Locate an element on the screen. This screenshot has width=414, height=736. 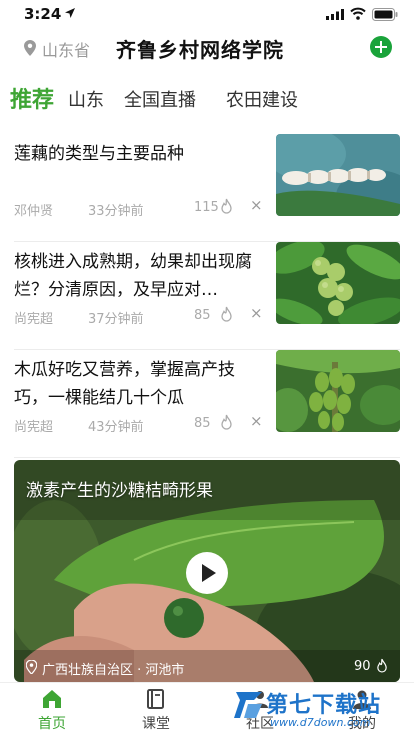
article-item: 木瓜好吃又营养，掌握高产技巧，一棵能结几十个瓜 尚宪超 43分钟前 85 × is located at coordinates (207, 404).